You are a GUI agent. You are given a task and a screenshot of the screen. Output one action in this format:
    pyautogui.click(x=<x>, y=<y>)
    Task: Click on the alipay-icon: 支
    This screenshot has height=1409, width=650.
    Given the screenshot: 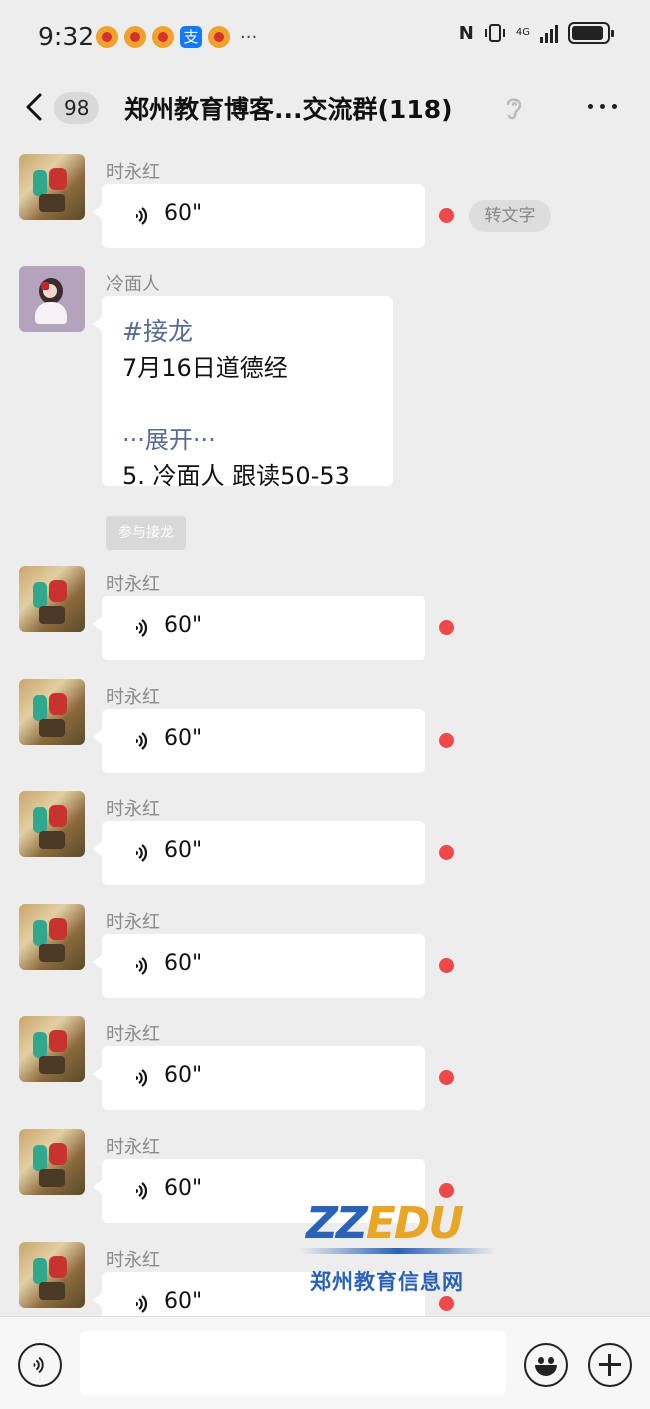 What is the action you would take?
    pyautogui.click(x=191, y=37)
    